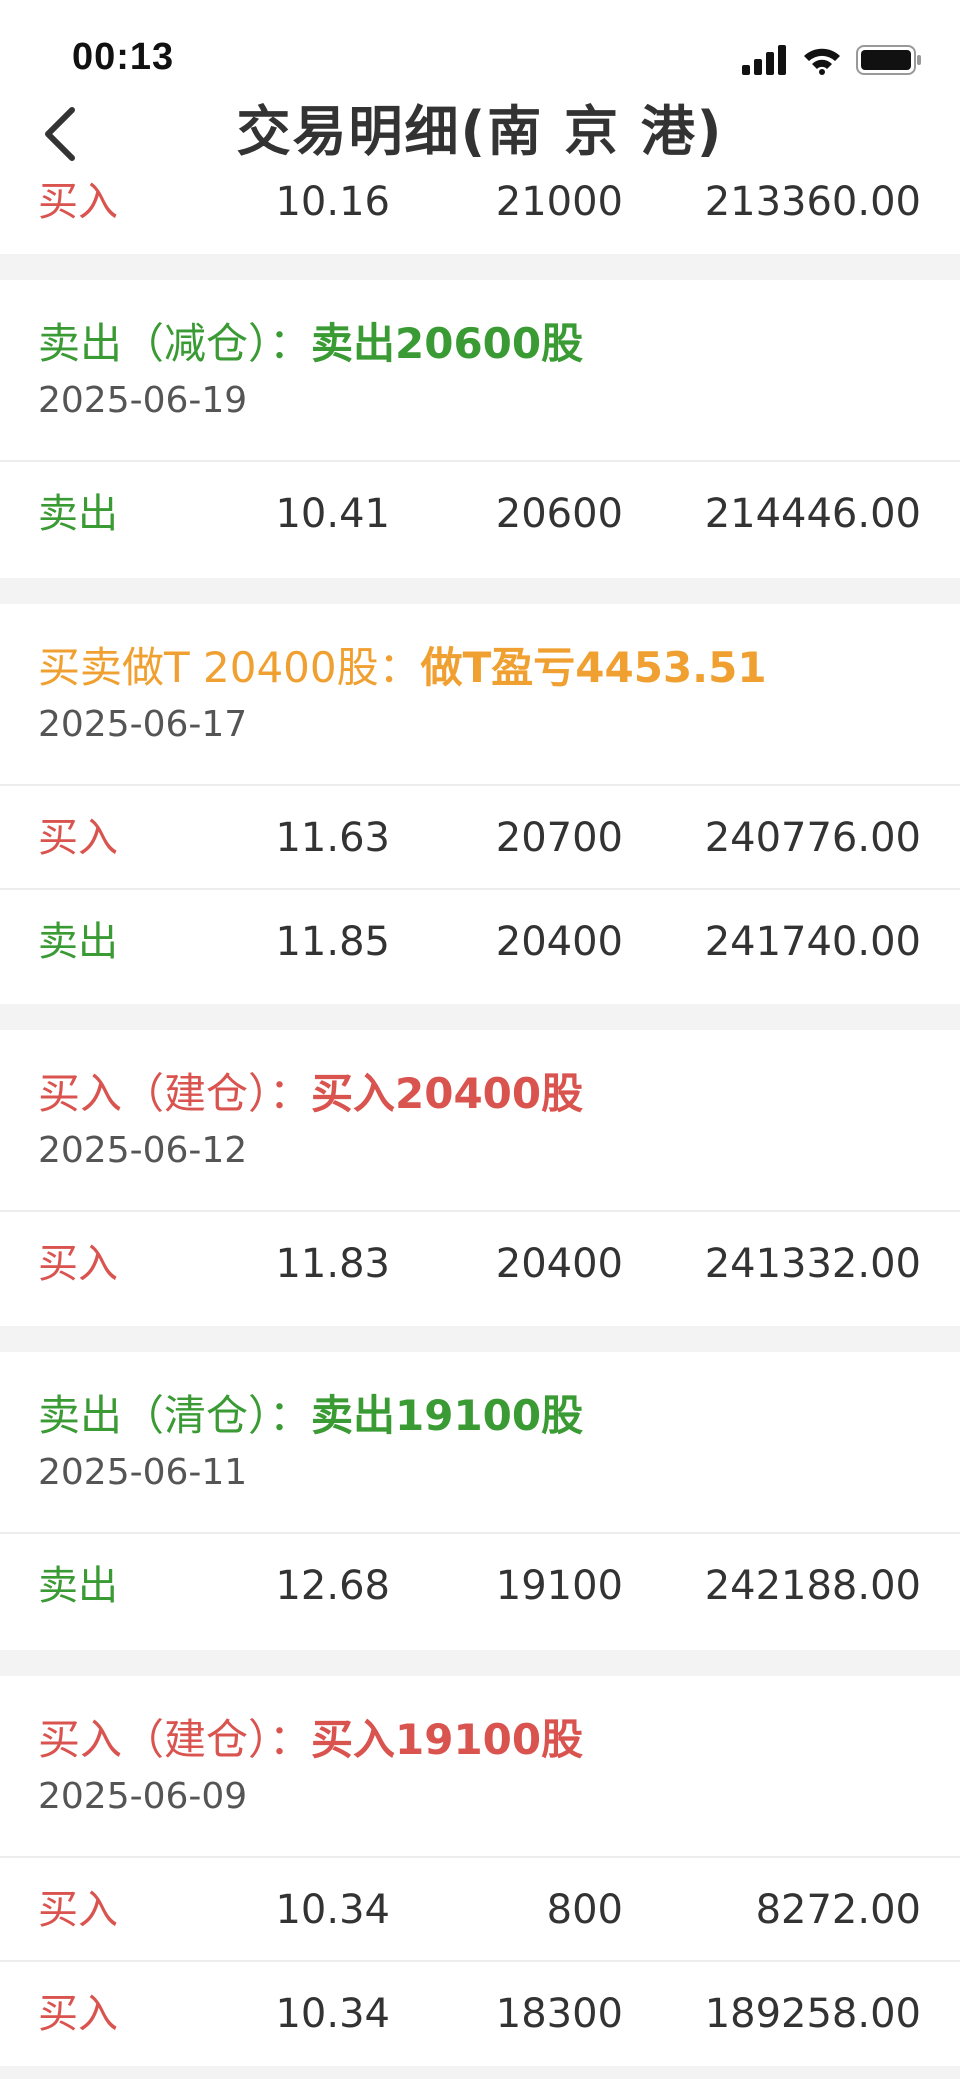 This screenshot has height=2079, width=960. What do you see at coordinates (175, 1415) in the screenshot?
I see `group-title-prefix: 卖出（清仓）：` at bounding box center [175, 1415].